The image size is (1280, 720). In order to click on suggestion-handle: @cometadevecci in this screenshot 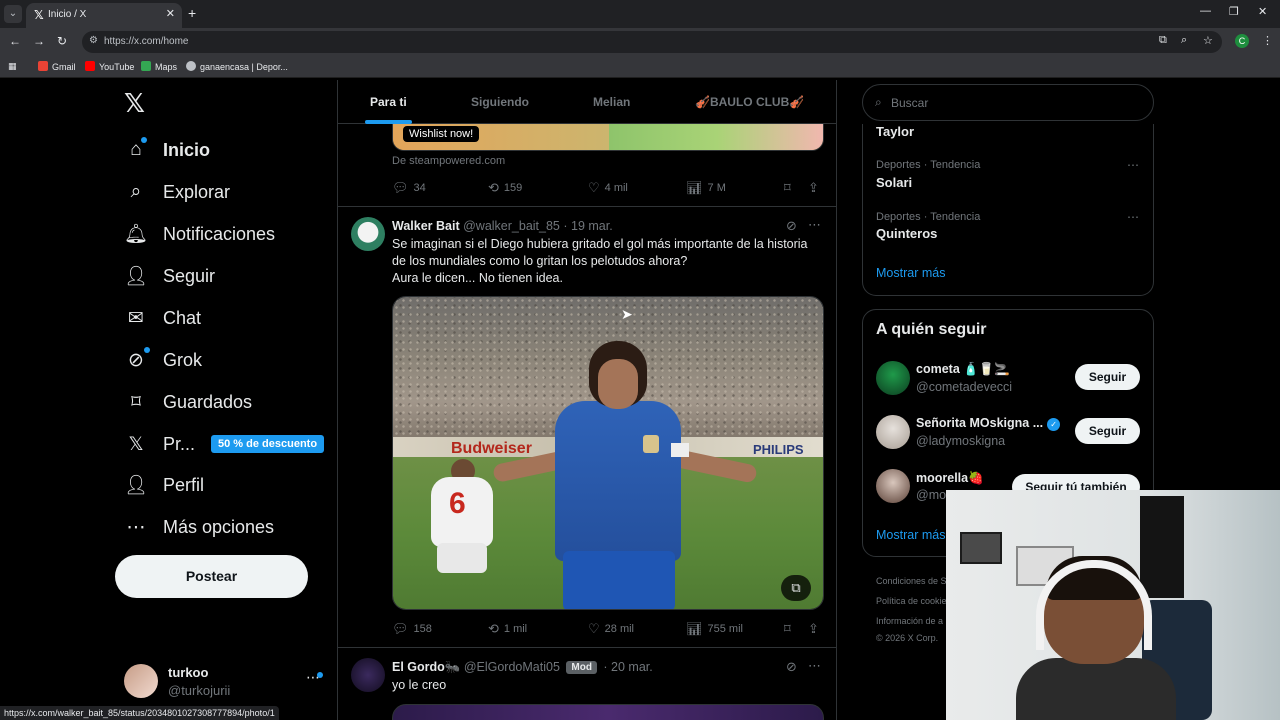, I will do `click(964, 387)`.